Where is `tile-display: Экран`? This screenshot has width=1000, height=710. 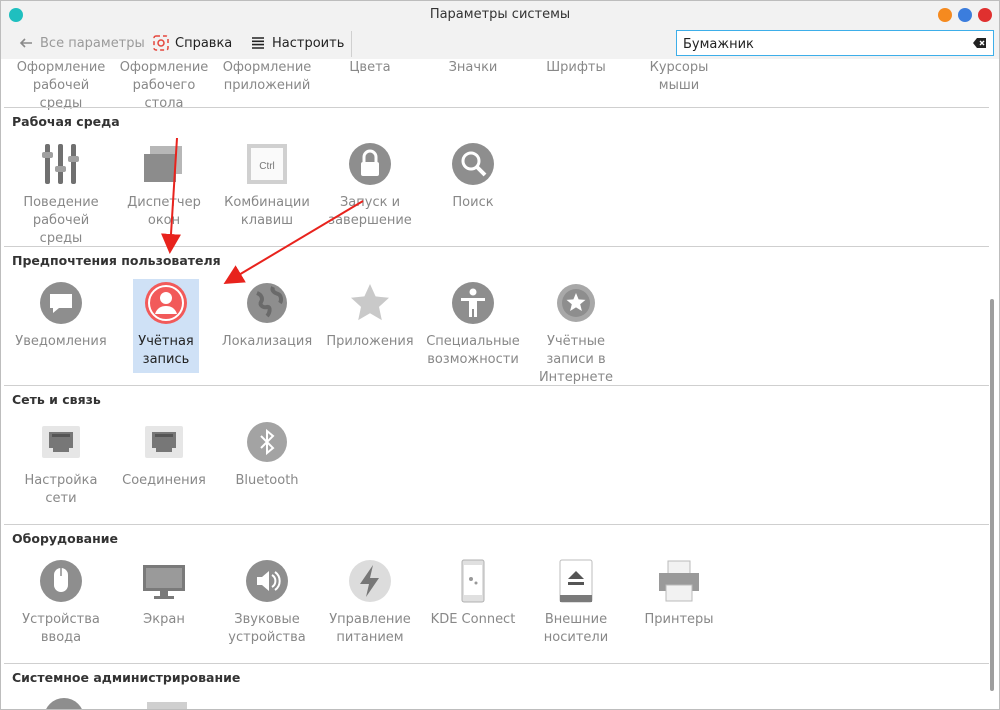 tile-display: Экран is located at coordinates (164, 593).